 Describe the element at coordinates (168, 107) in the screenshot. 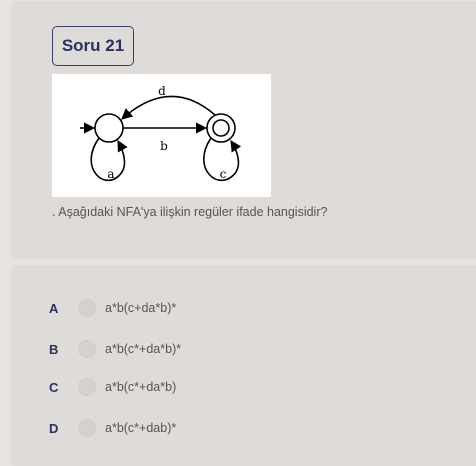

I see `transition-d` at that location.